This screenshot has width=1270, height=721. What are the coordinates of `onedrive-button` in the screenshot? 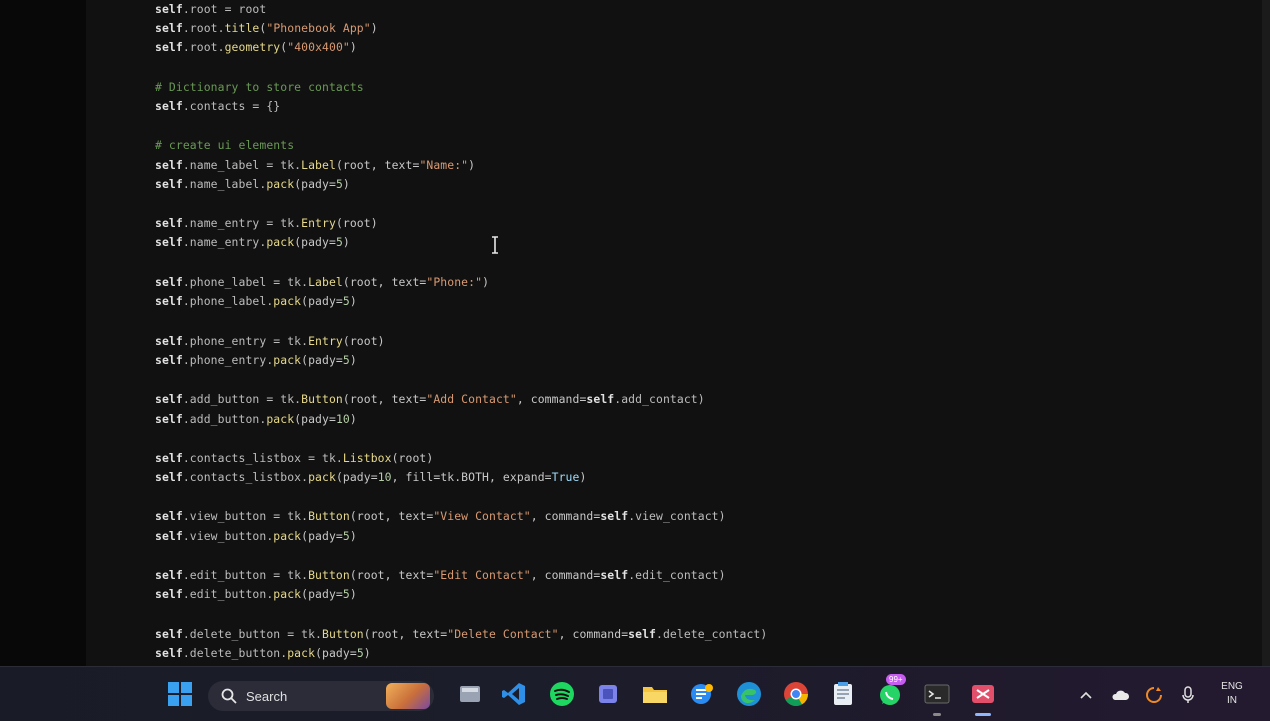 It's located at (1120, 695).